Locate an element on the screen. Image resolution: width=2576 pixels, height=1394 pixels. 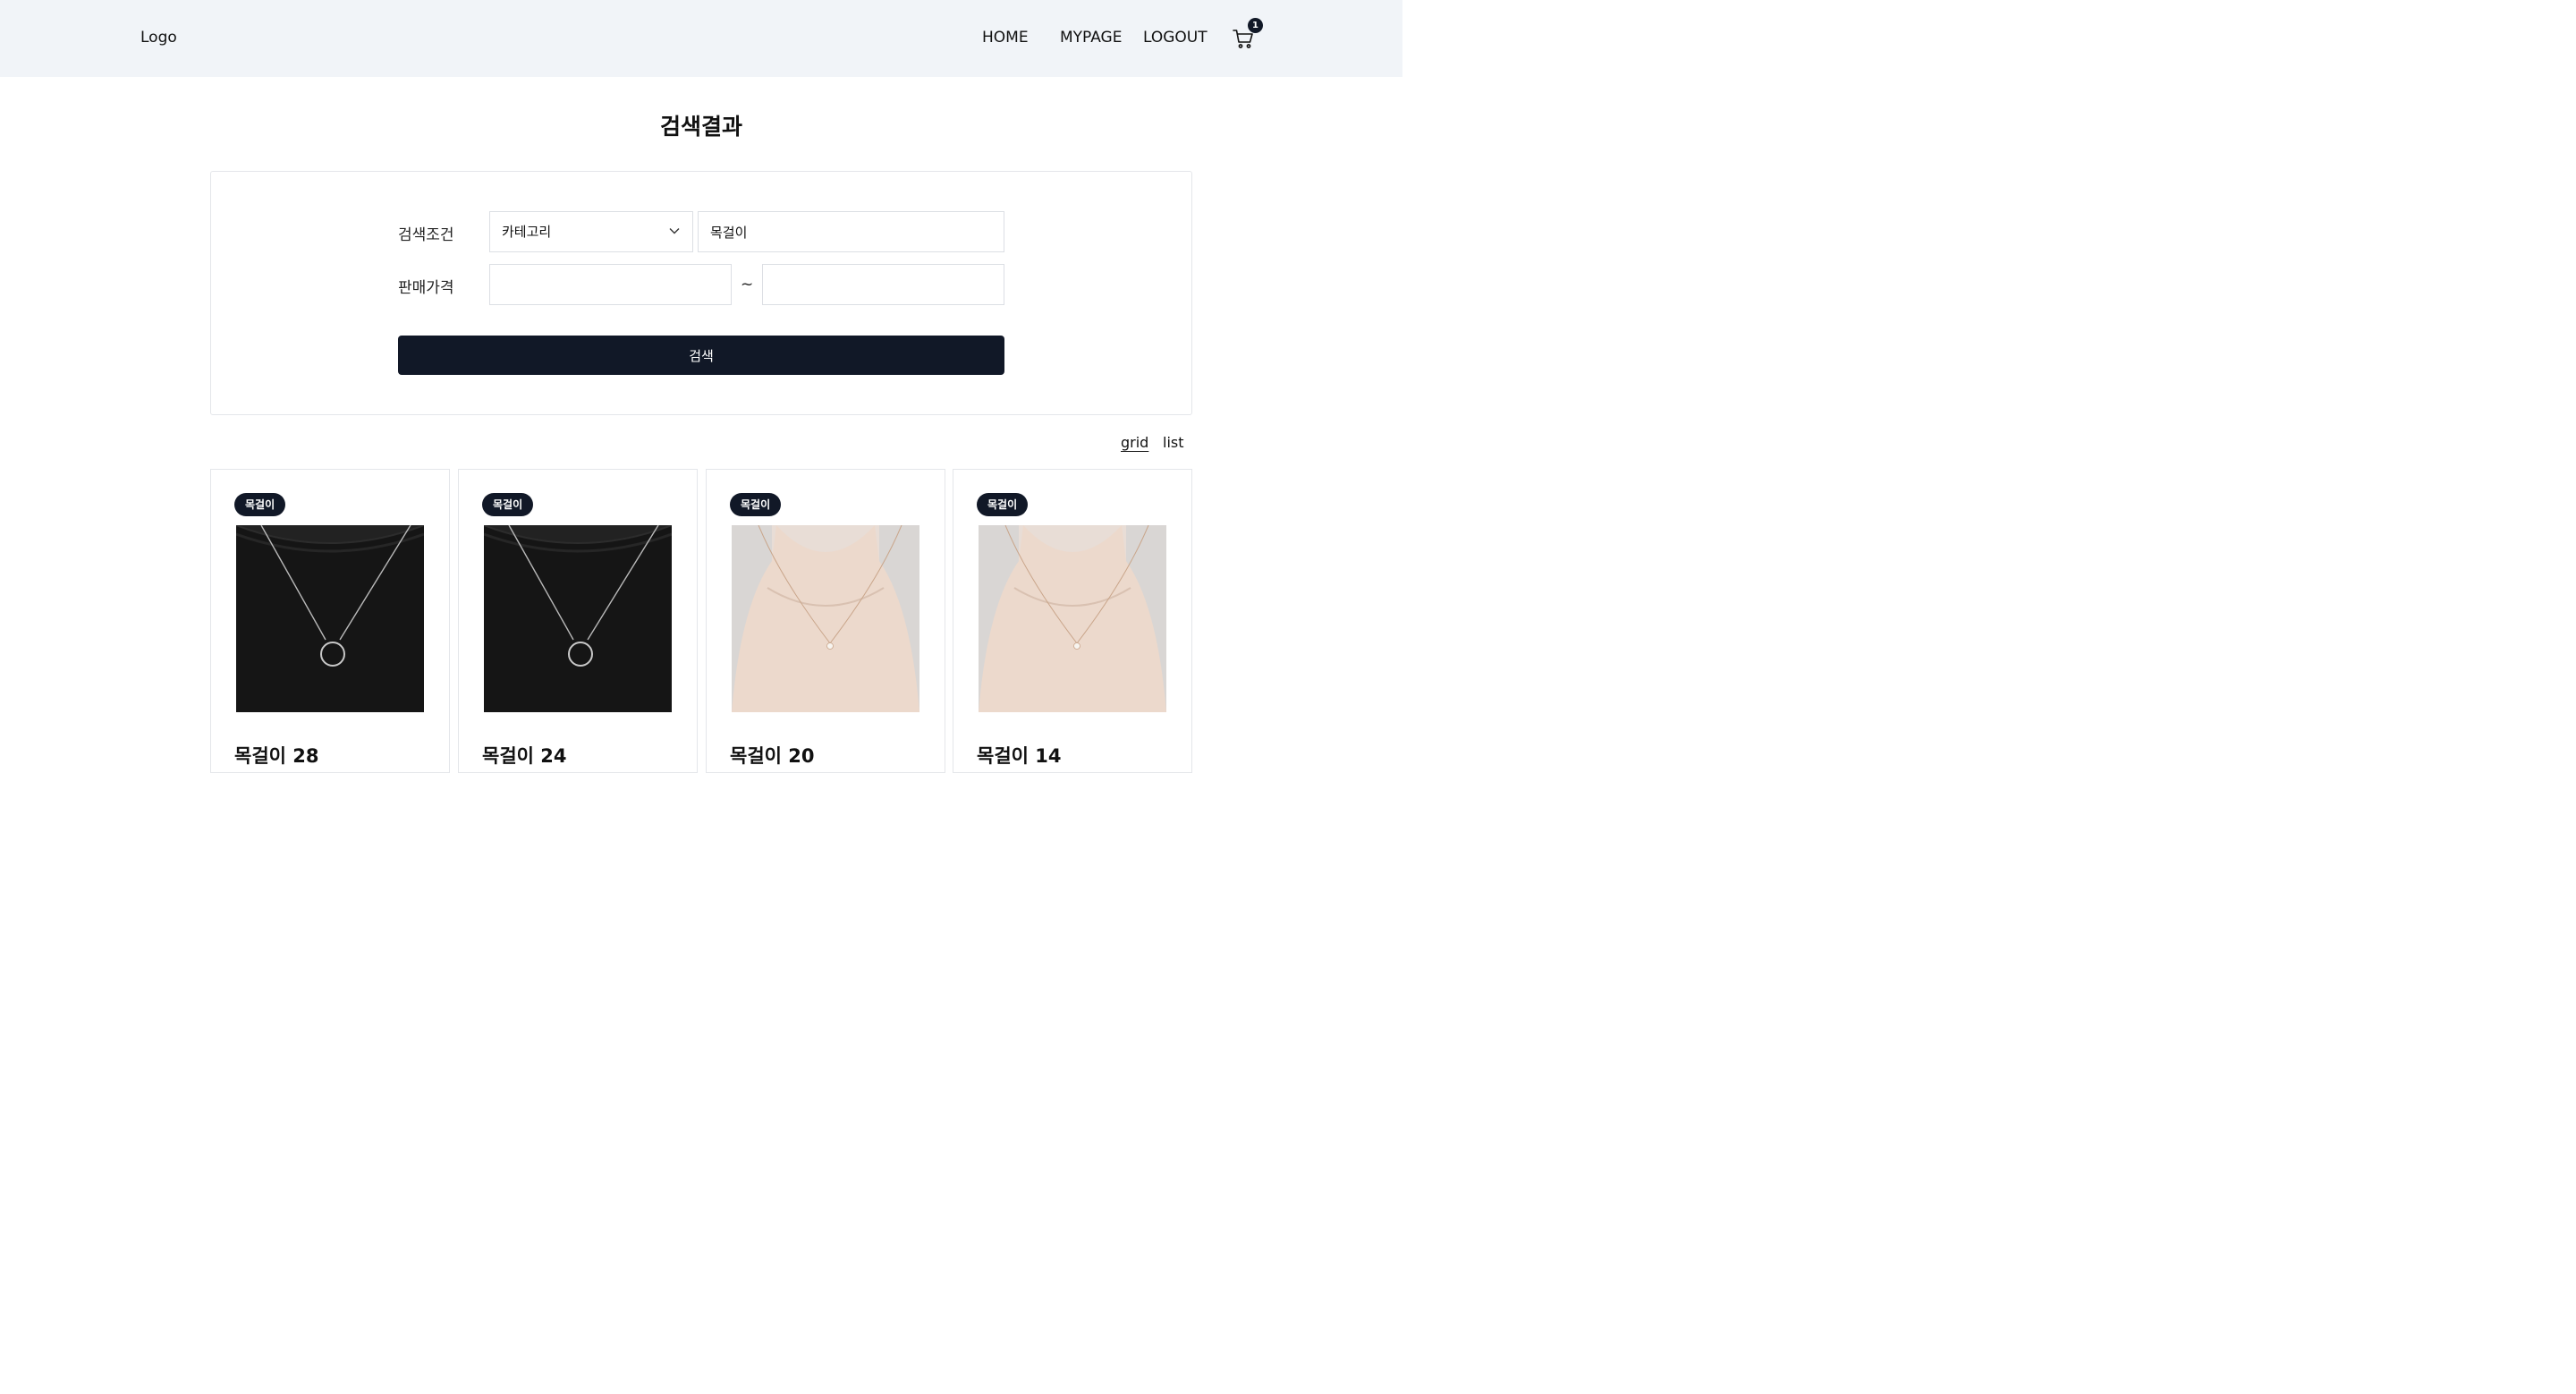
product-card: 목걸이 목걸이 24 is located at coordinates (578, 621).